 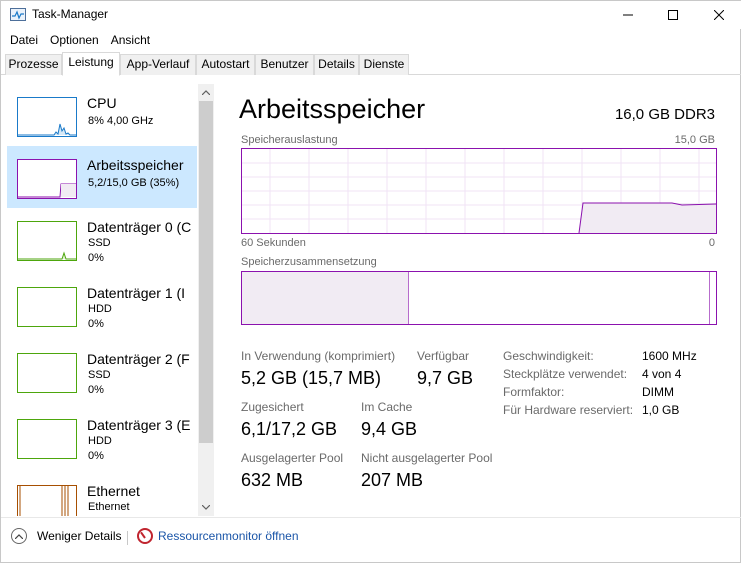 I want to click on slots-label: Steckplätze verwendet:, so click(x=565, y=374).